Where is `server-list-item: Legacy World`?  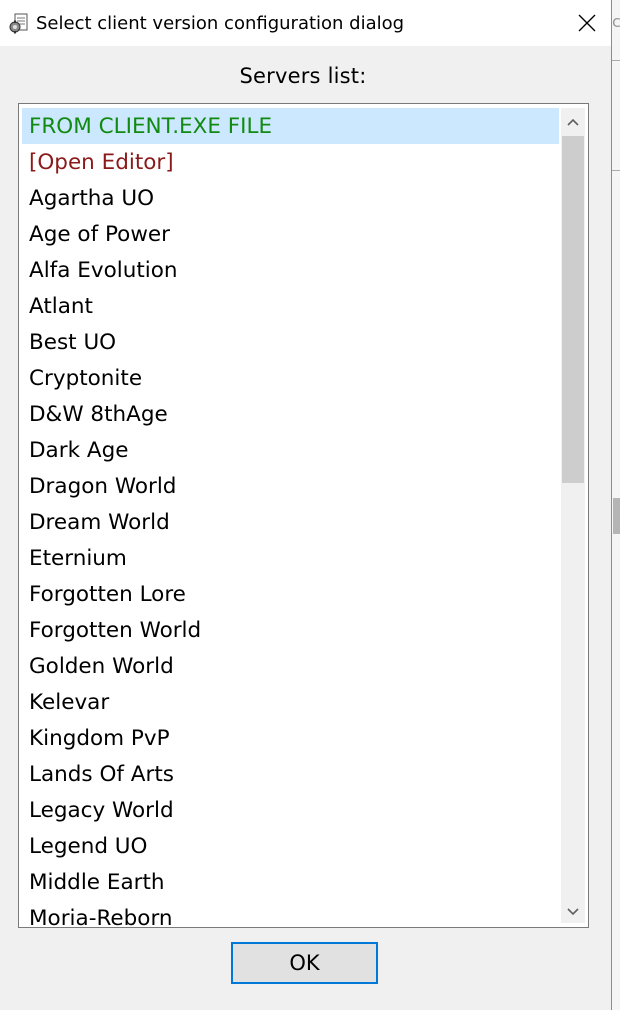
server-list-item: Legacy World is located at coordinates (290, 810).